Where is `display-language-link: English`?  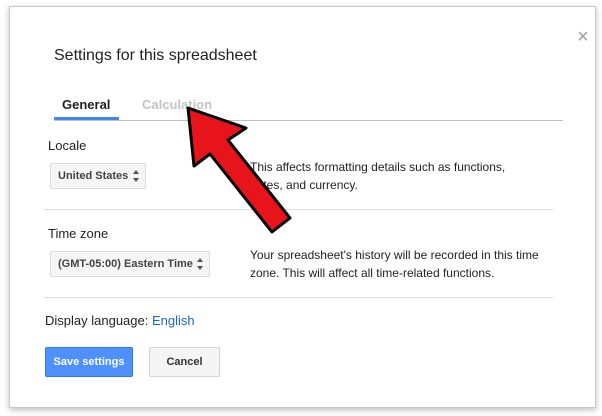 display-language-link: English is located at coordinates (173, 320).